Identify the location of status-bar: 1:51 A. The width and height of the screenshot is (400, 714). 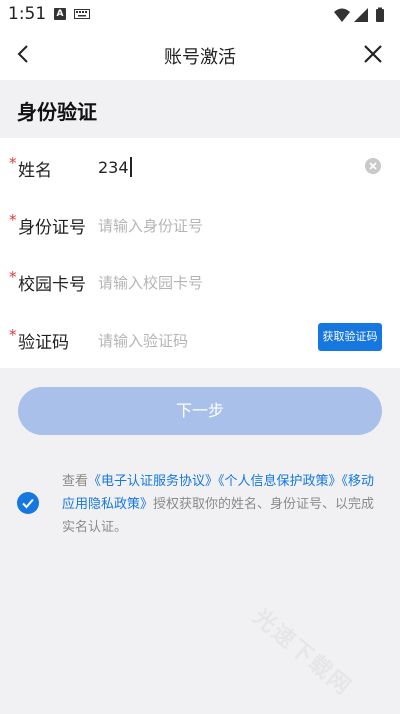
(200, 15).